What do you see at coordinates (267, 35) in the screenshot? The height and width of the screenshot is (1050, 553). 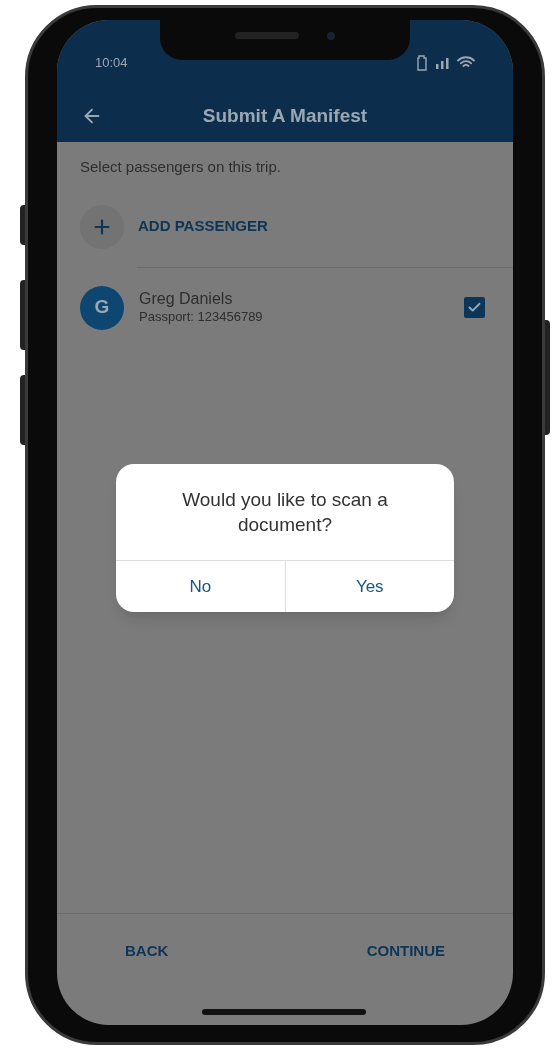 I see `speaker-grille` at bounding box center [267, 35].